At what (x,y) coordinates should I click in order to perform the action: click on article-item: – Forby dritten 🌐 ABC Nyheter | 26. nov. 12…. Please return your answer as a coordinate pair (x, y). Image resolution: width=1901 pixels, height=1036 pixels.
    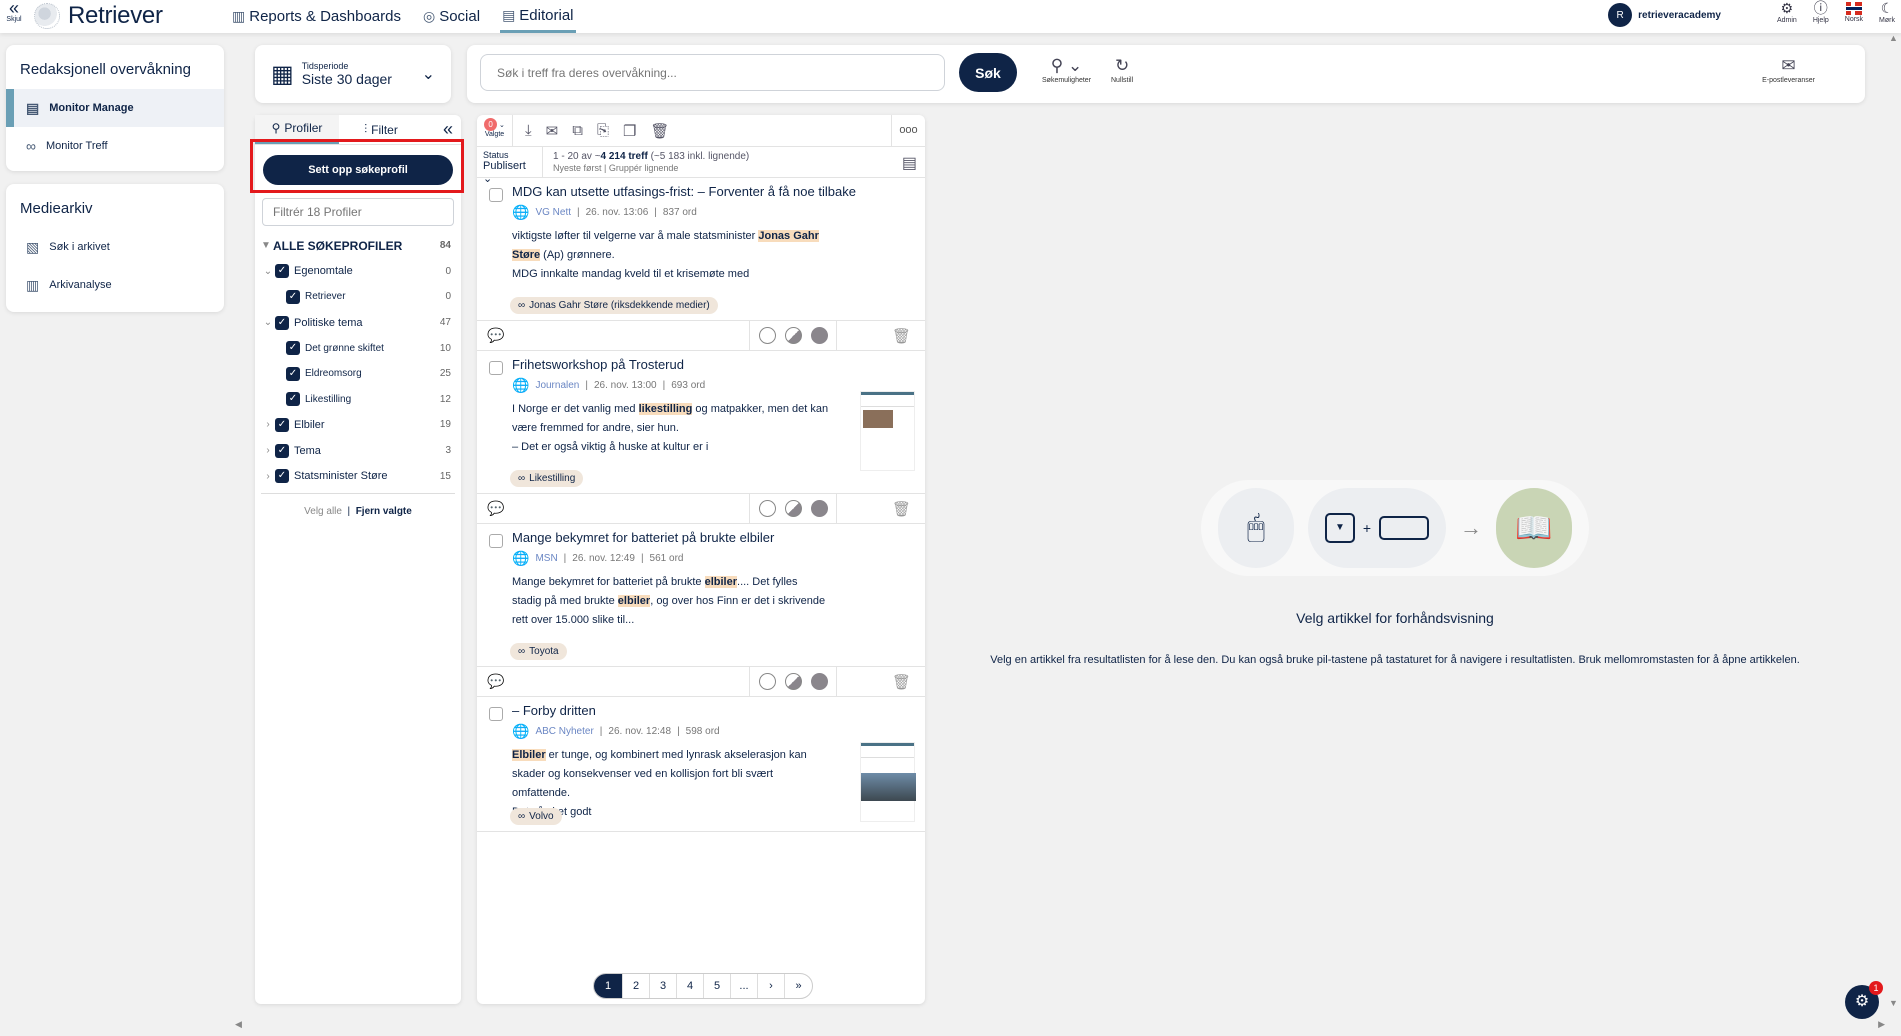
    Looking at the image, I should click on (701, 764).